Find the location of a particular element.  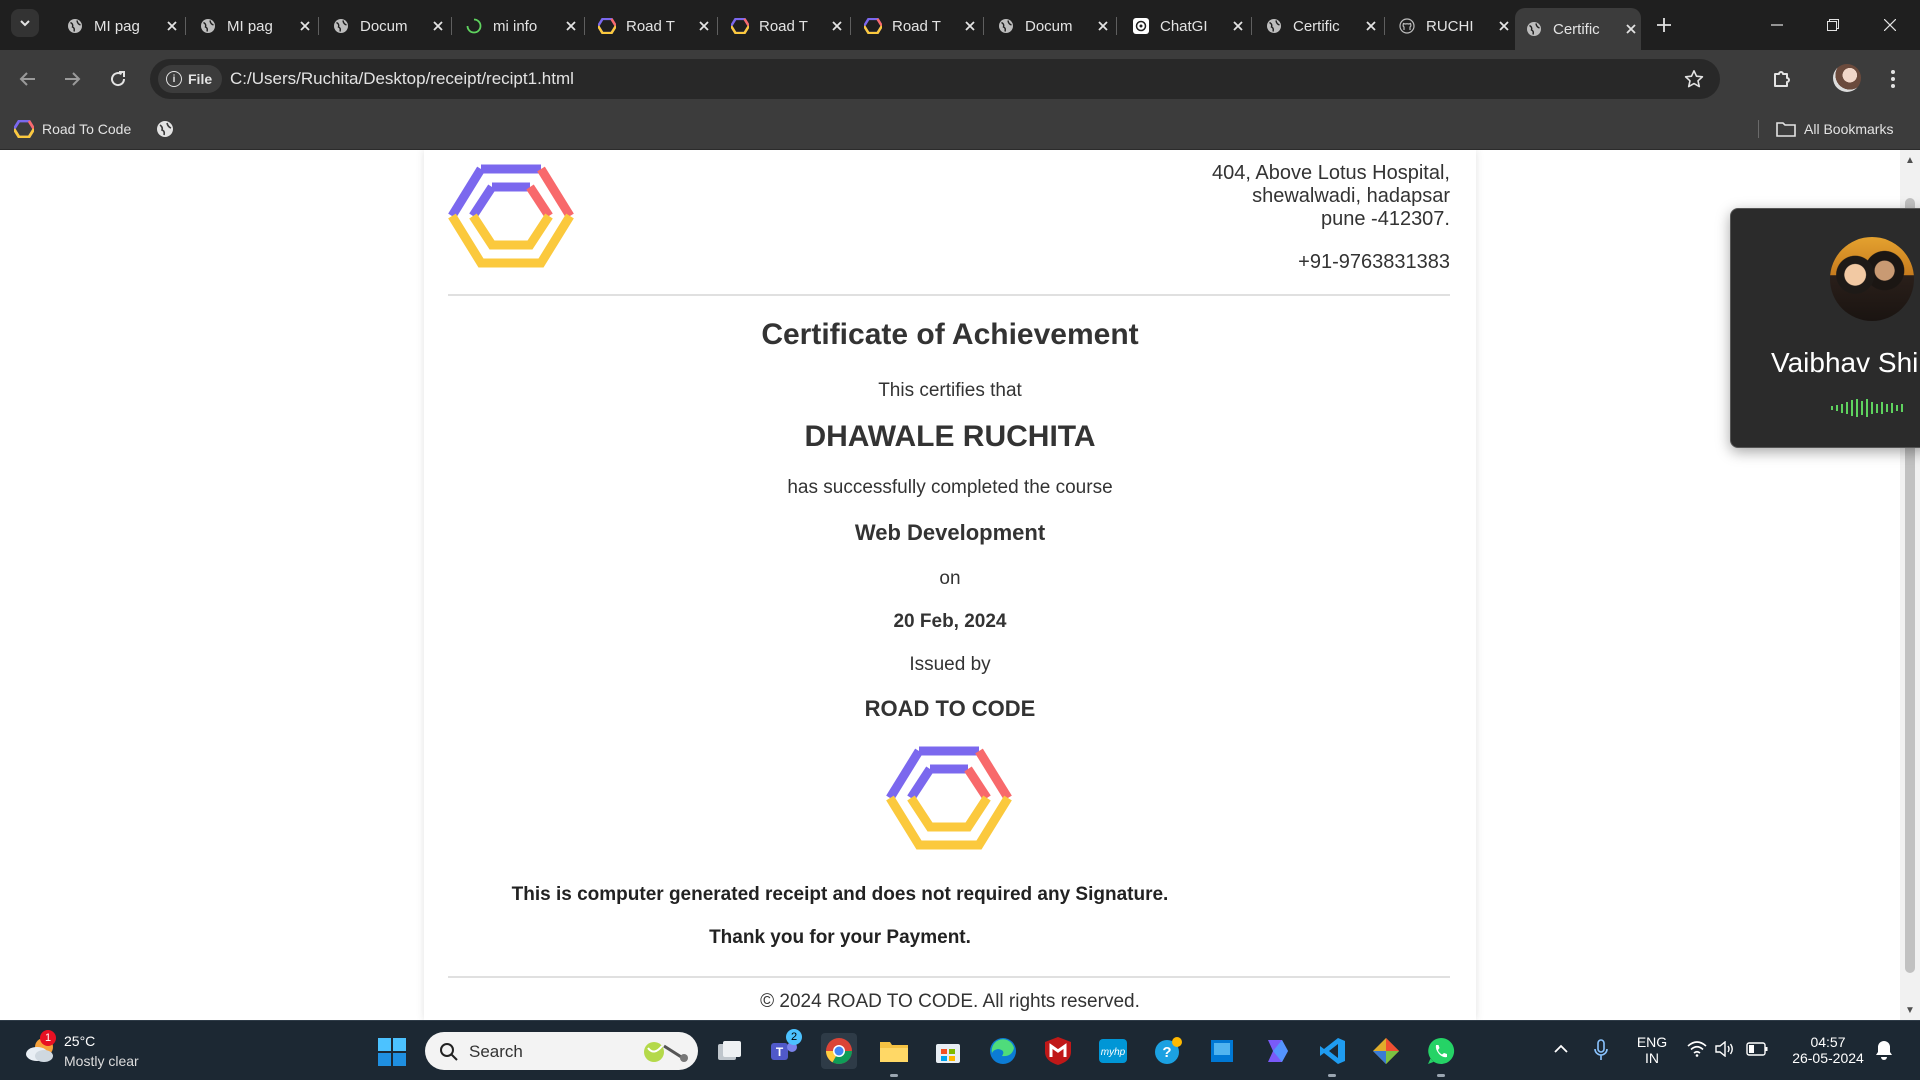

site-info-chip: i File is located at coordinates (190, 79).